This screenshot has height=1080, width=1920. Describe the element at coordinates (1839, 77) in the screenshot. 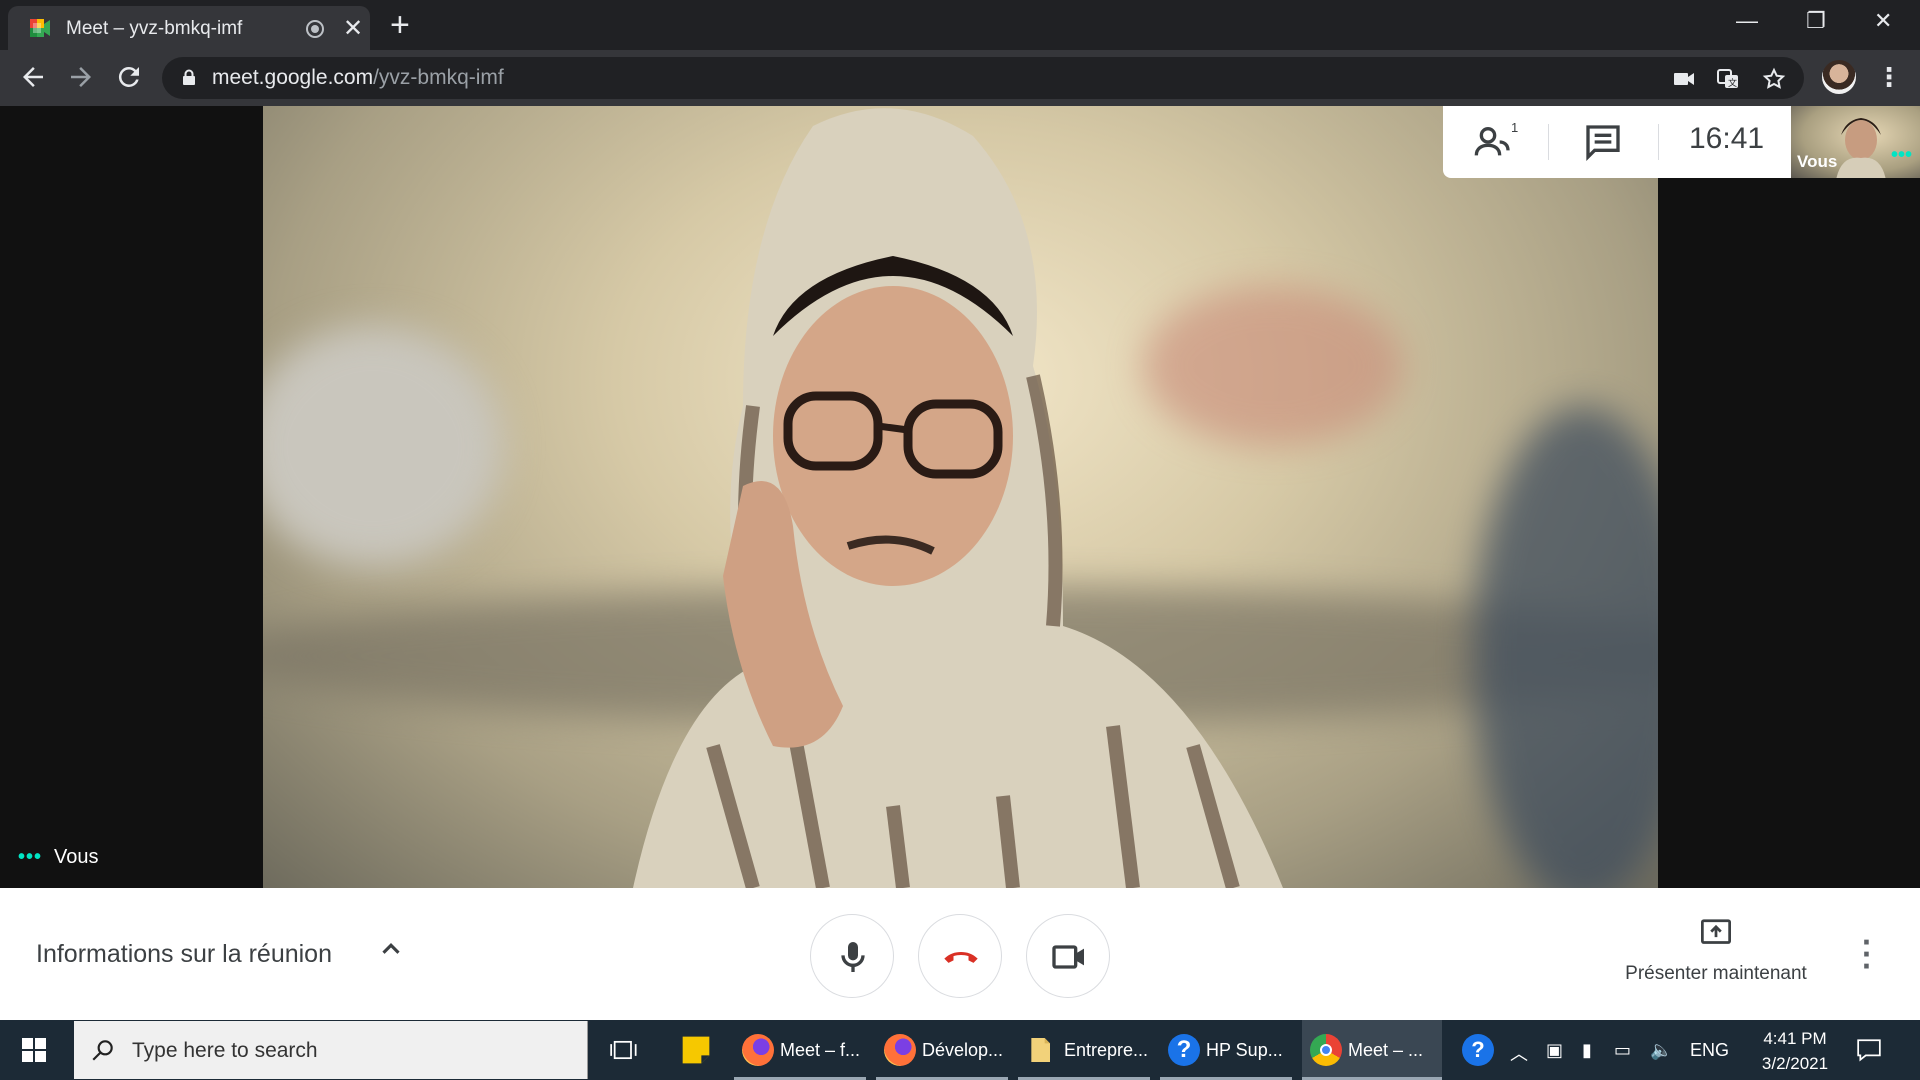

I see `profile-avatar` at that location.